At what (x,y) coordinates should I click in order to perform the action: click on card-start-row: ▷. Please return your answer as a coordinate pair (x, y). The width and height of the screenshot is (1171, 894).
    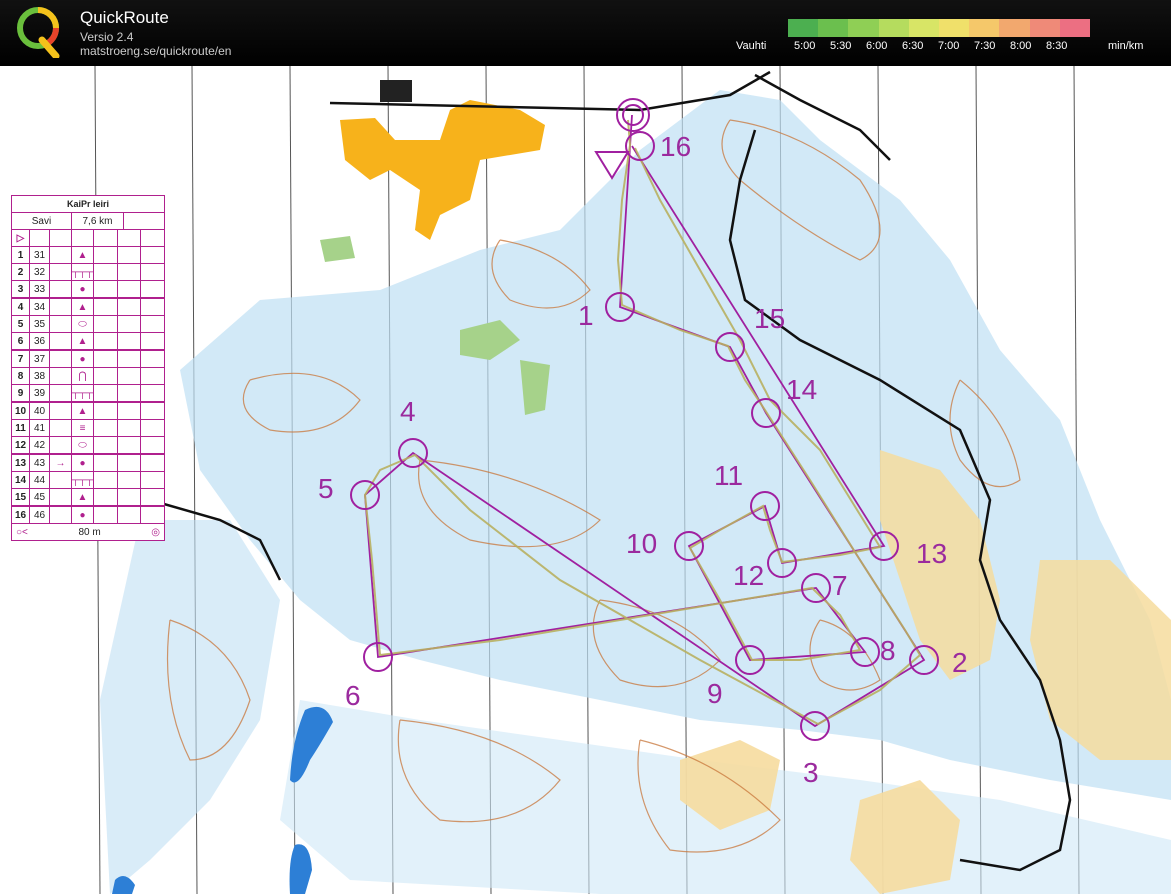
    Looking at the image, I should click on (88, 238).